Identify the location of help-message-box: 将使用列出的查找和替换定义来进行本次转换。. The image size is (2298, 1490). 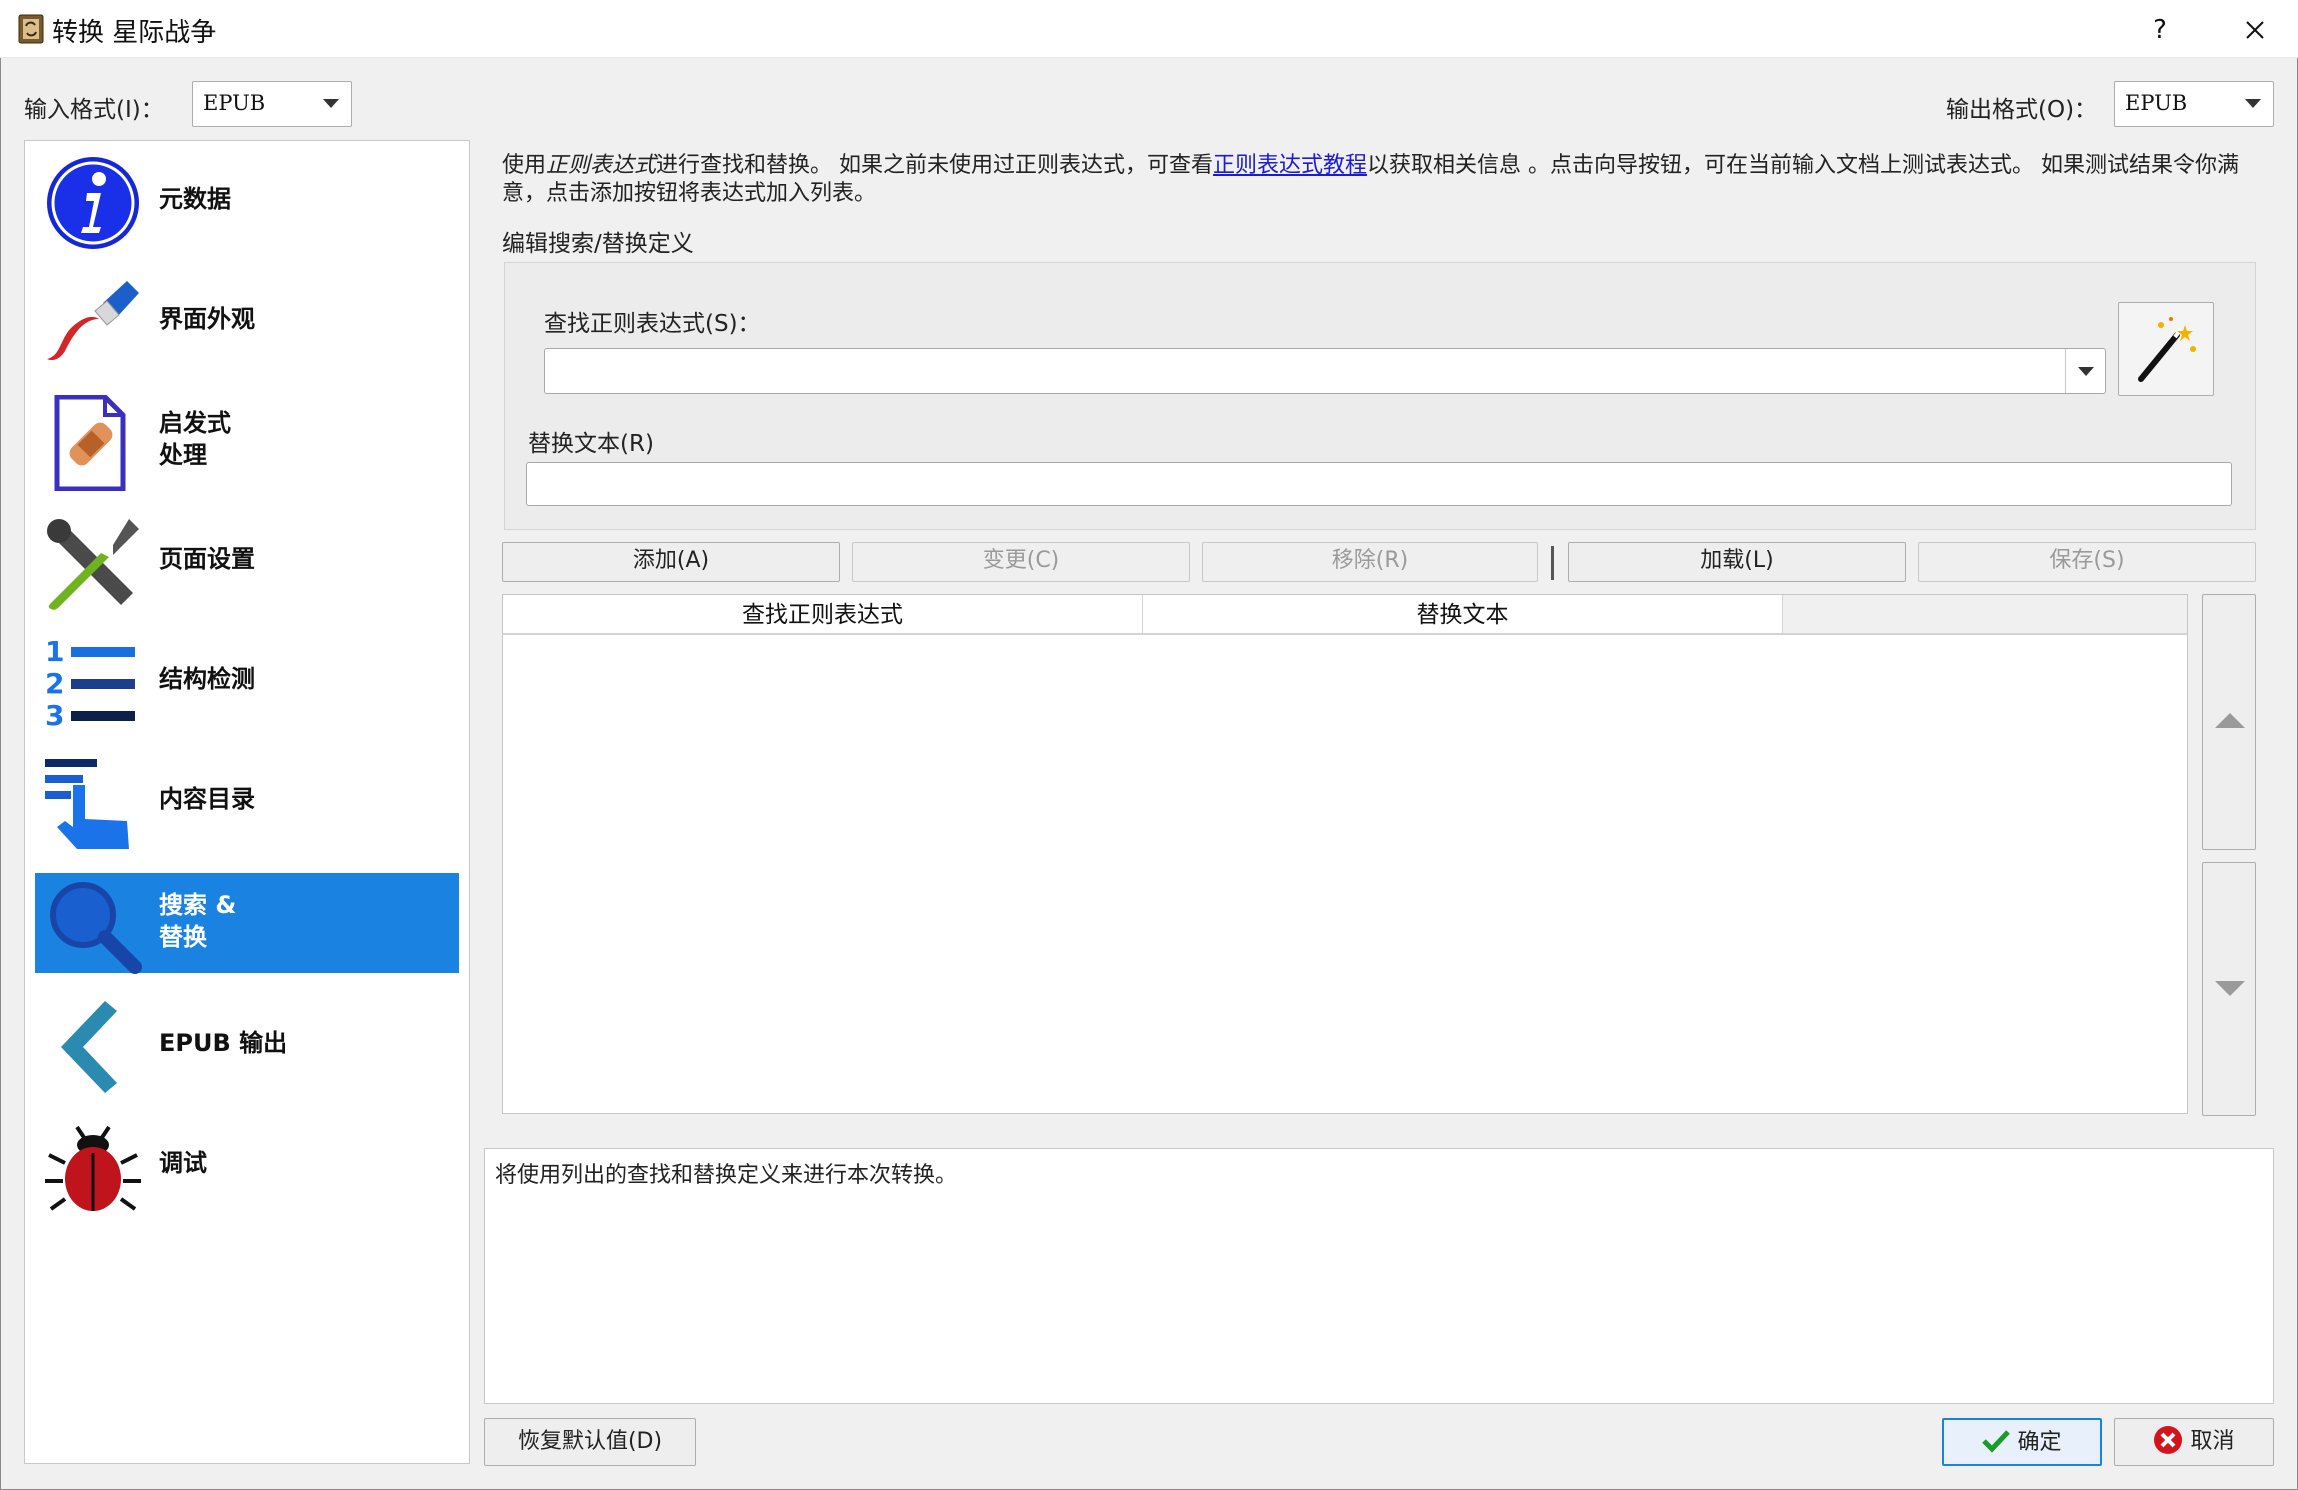
(1379, 1276).